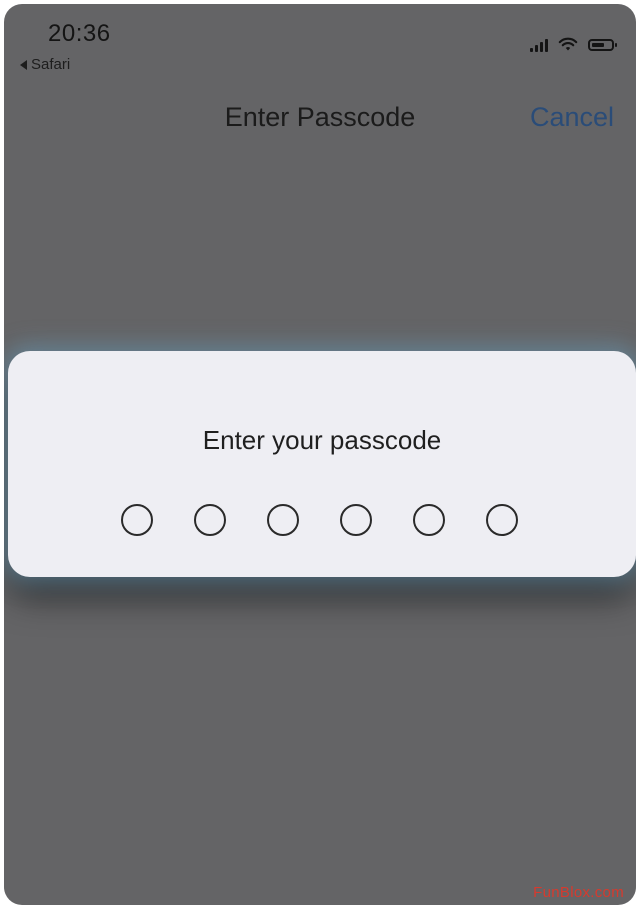  I want to click on back-app-label: Safari, so click(51, 64).